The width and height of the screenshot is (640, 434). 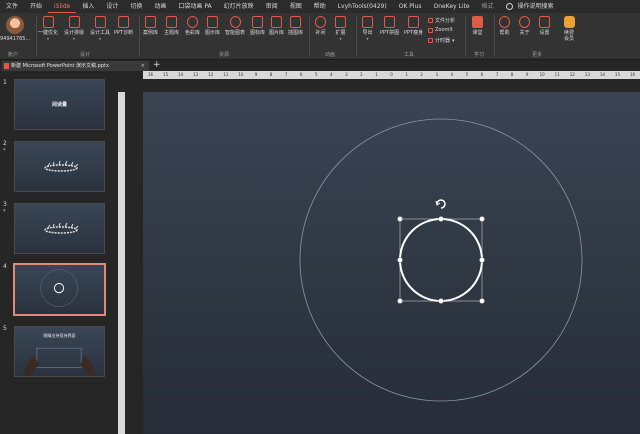 I want to click on help-button: 帮助, so click(x=504, y=25).